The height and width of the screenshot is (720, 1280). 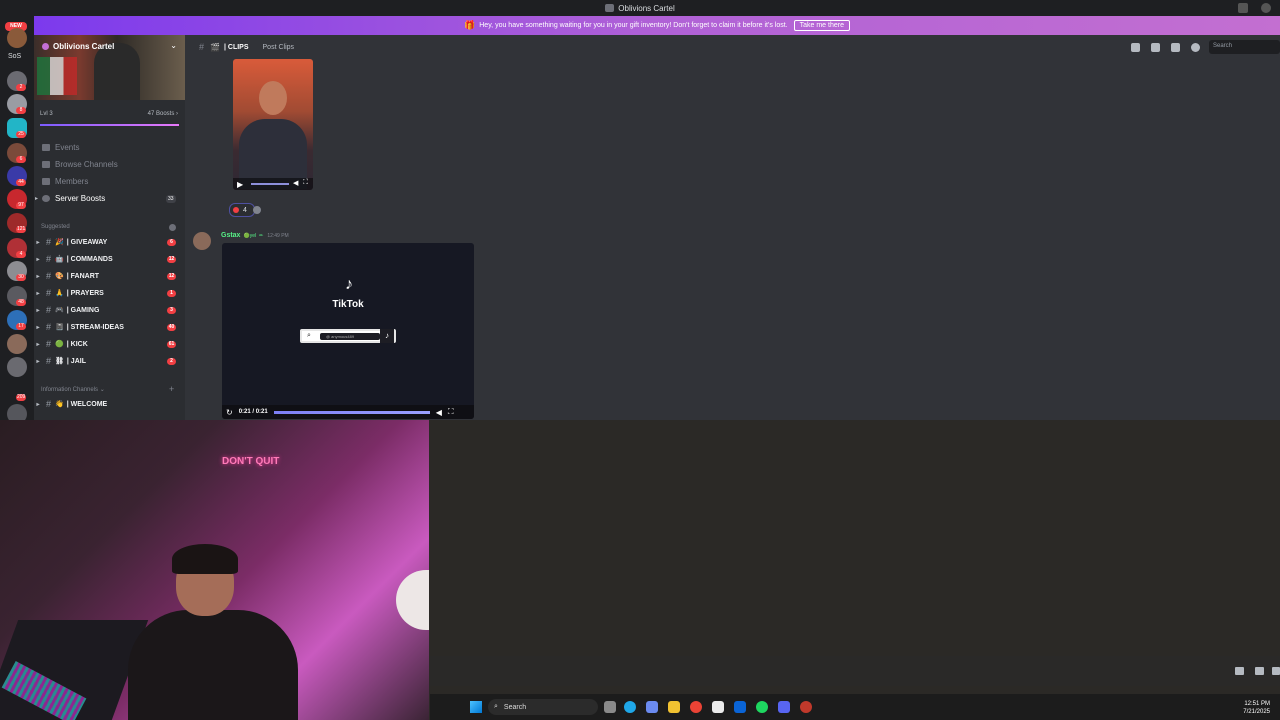 I want to click on boost-count-badge: 33, so click(x=171, y=198).